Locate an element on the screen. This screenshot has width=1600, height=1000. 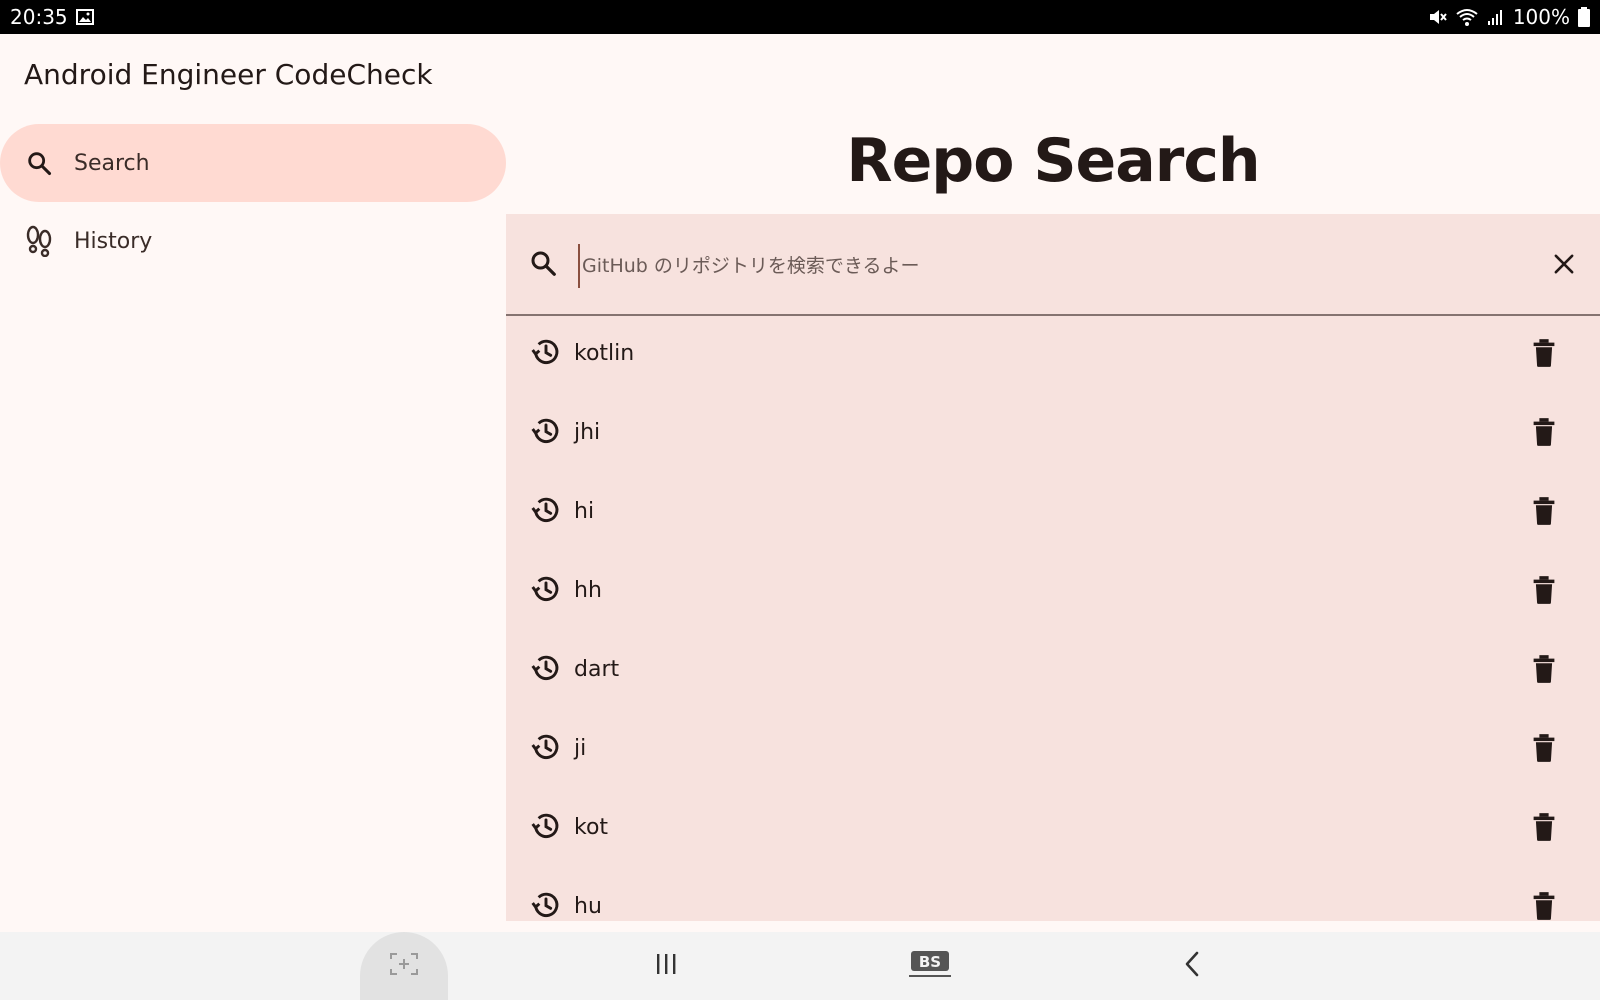
back-button is located at coordinates (1192, 966).